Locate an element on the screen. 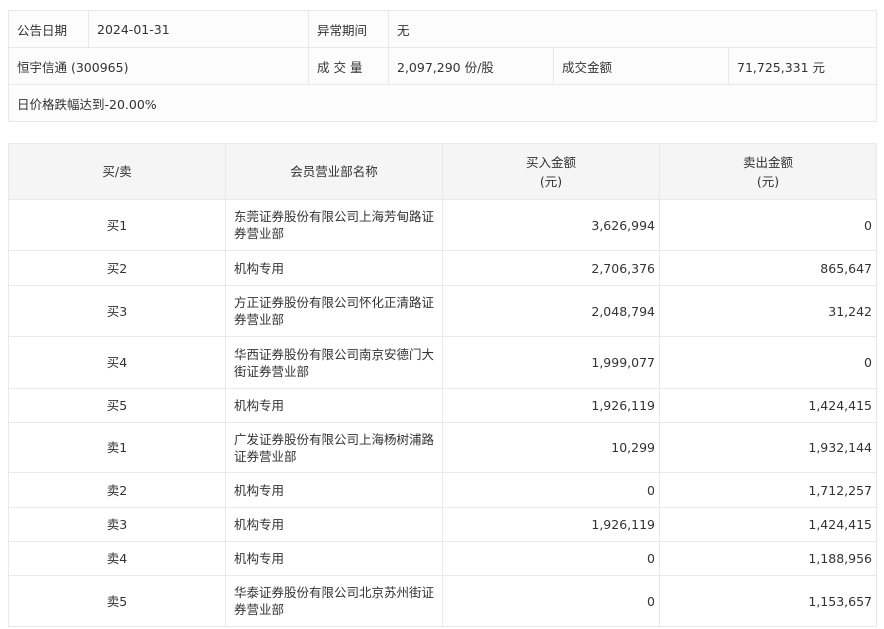 Image resolution: width=884 pixels, height=629 pixels. side-cell: 买2 is located at coordinates (117, 268).